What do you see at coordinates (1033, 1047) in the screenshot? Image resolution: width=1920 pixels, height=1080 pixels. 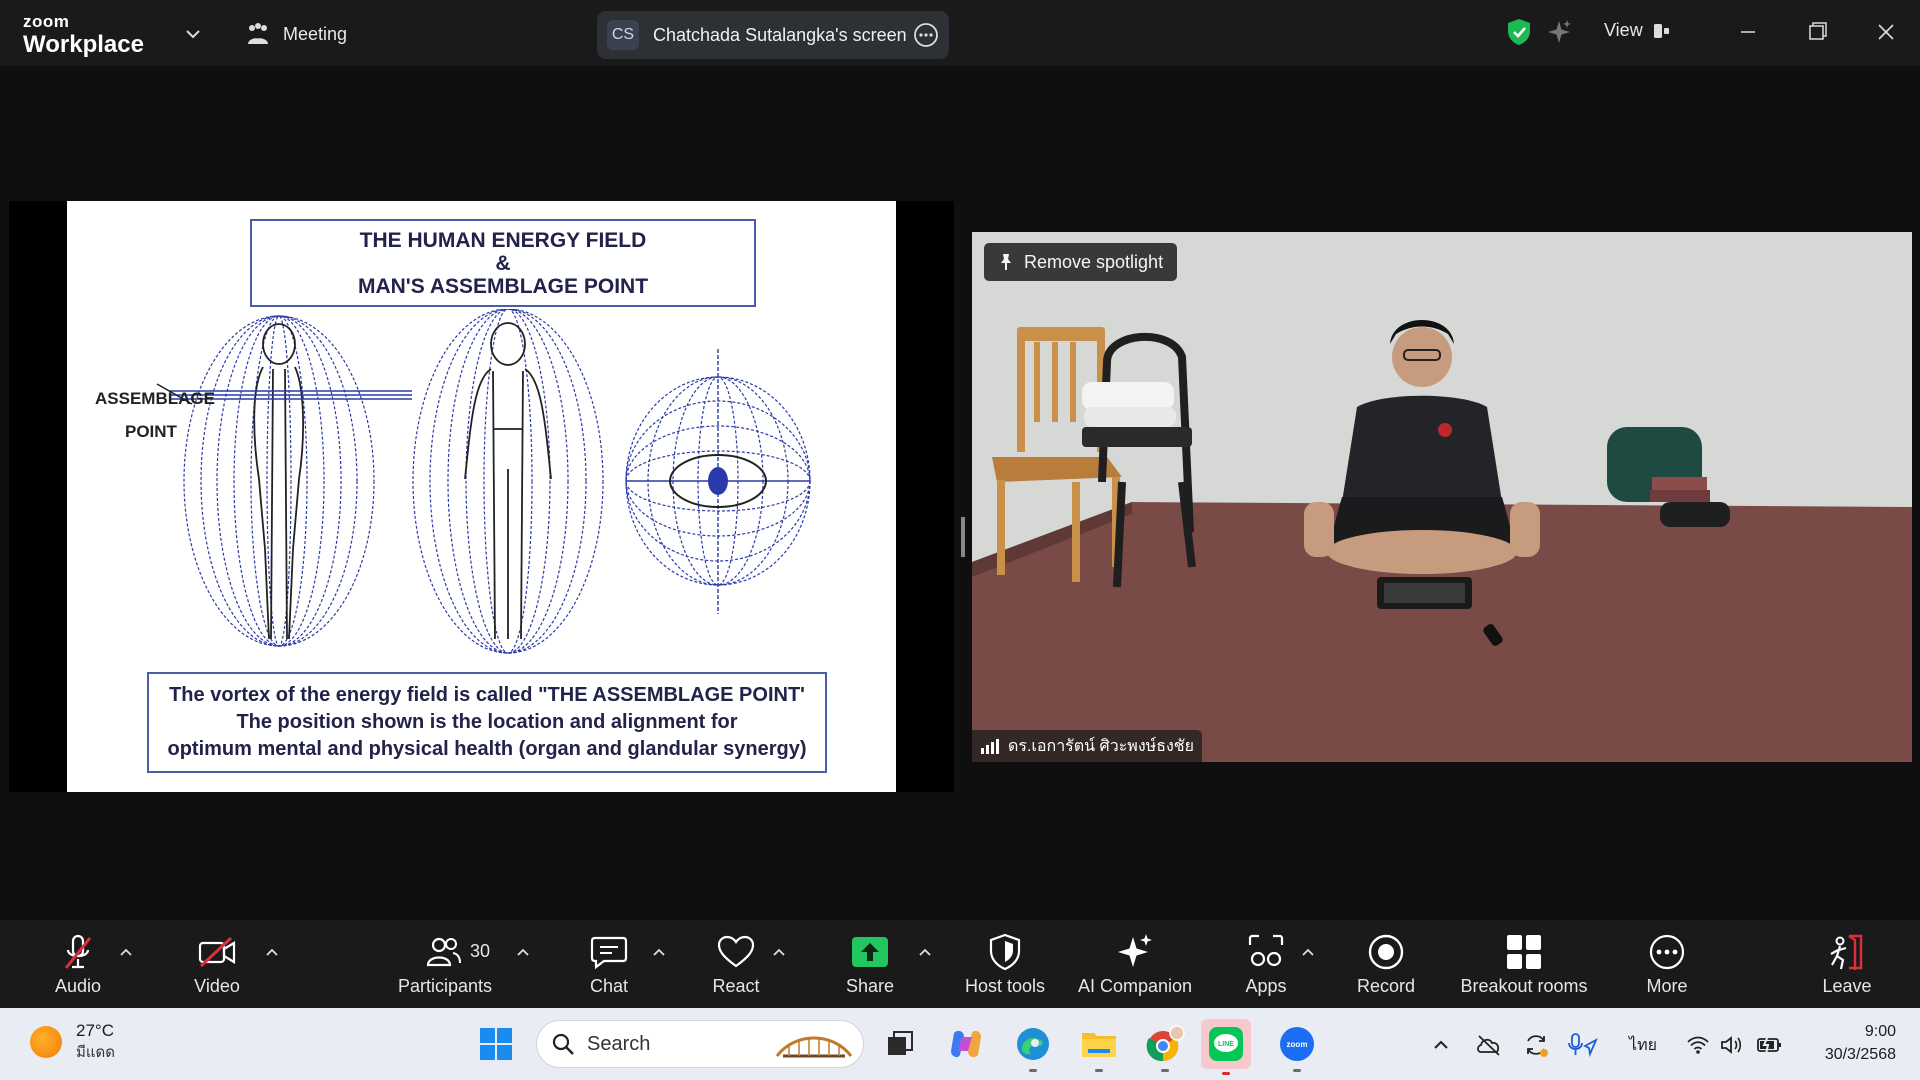 I see `edge-browser-button` at bounding box center [1033, 1047].